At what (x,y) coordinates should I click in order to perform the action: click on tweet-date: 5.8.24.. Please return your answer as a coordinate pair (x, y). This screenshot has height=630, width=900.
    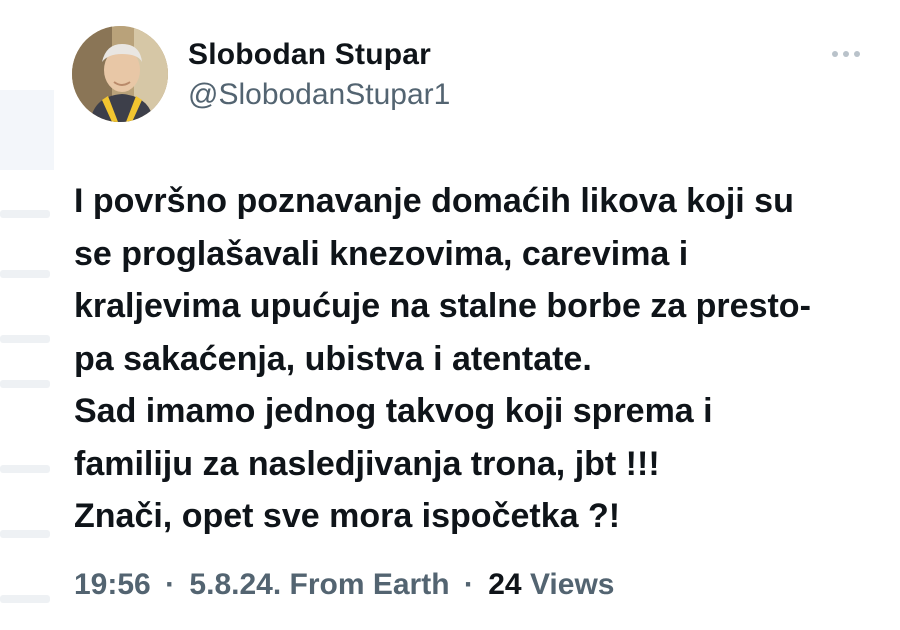
    Looking at the image, I should click on (235, 584).